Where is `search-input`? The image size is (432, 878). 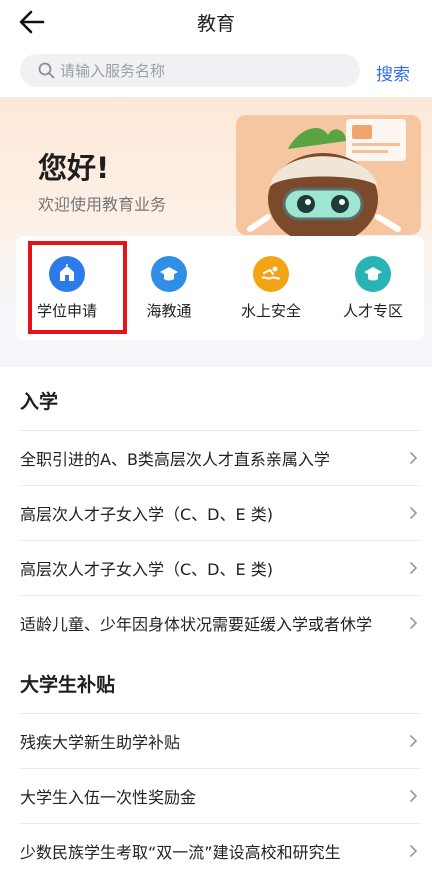
search-input is located at coordinates (205, 70).